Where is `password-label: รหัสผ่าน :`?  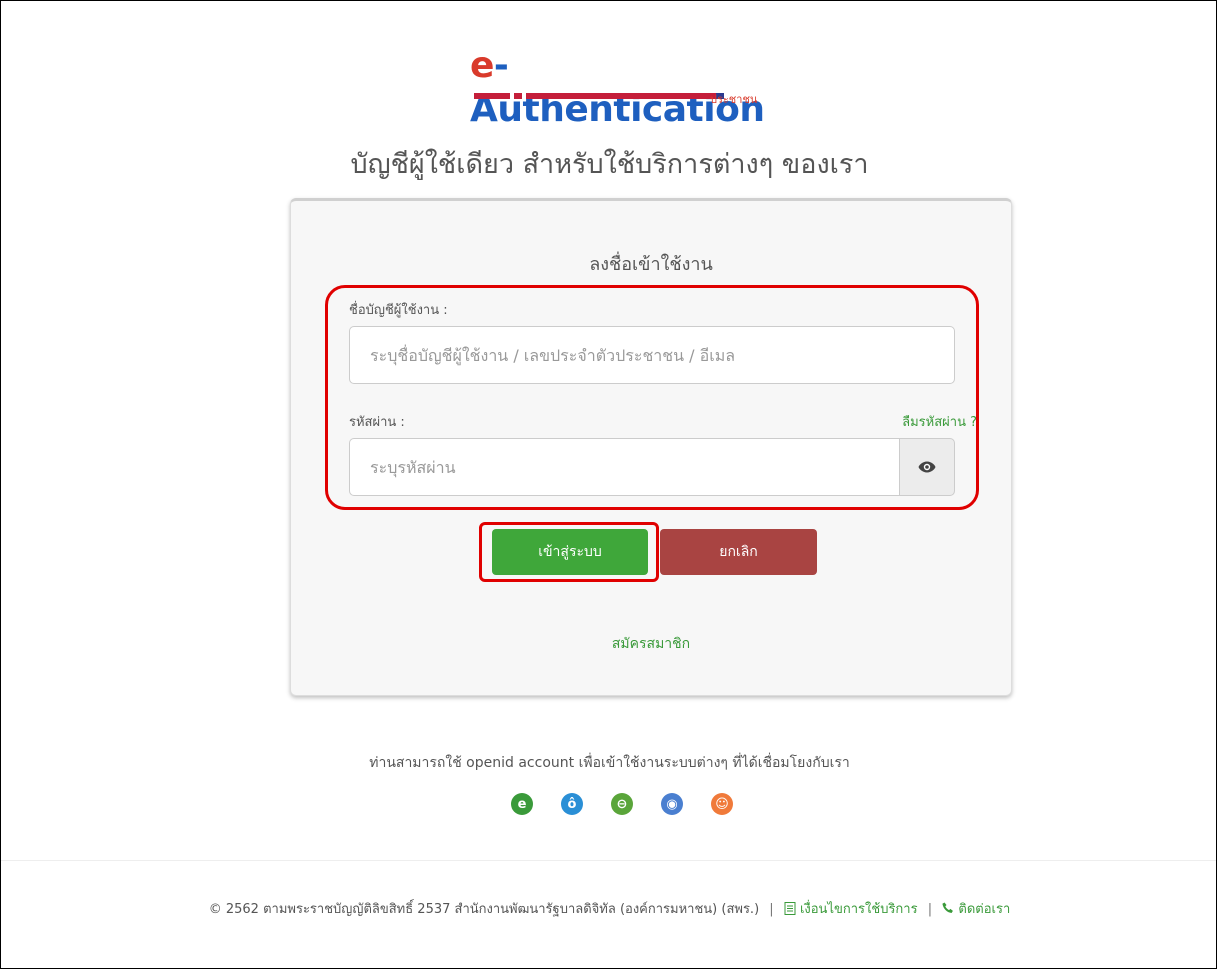 password-label: รหัสผ่าน : is located at coordinates (377, 422).